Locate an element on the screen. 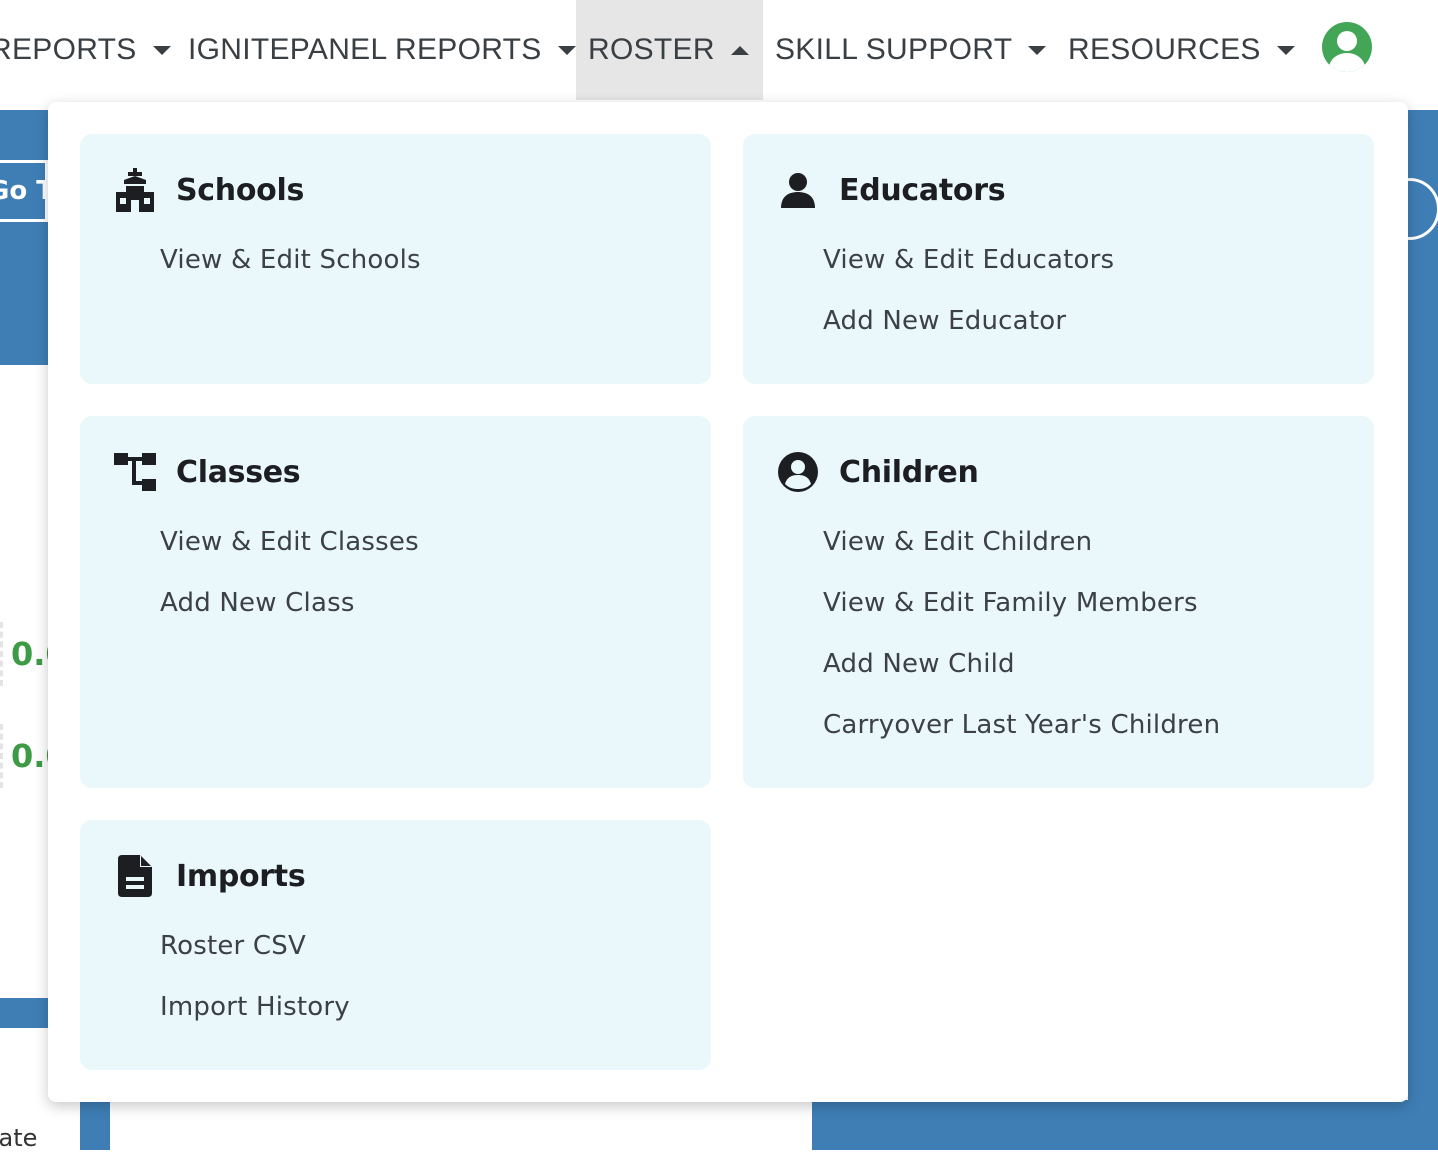  schools-links: View & Edit Schools is located at coordinates (290, 272).